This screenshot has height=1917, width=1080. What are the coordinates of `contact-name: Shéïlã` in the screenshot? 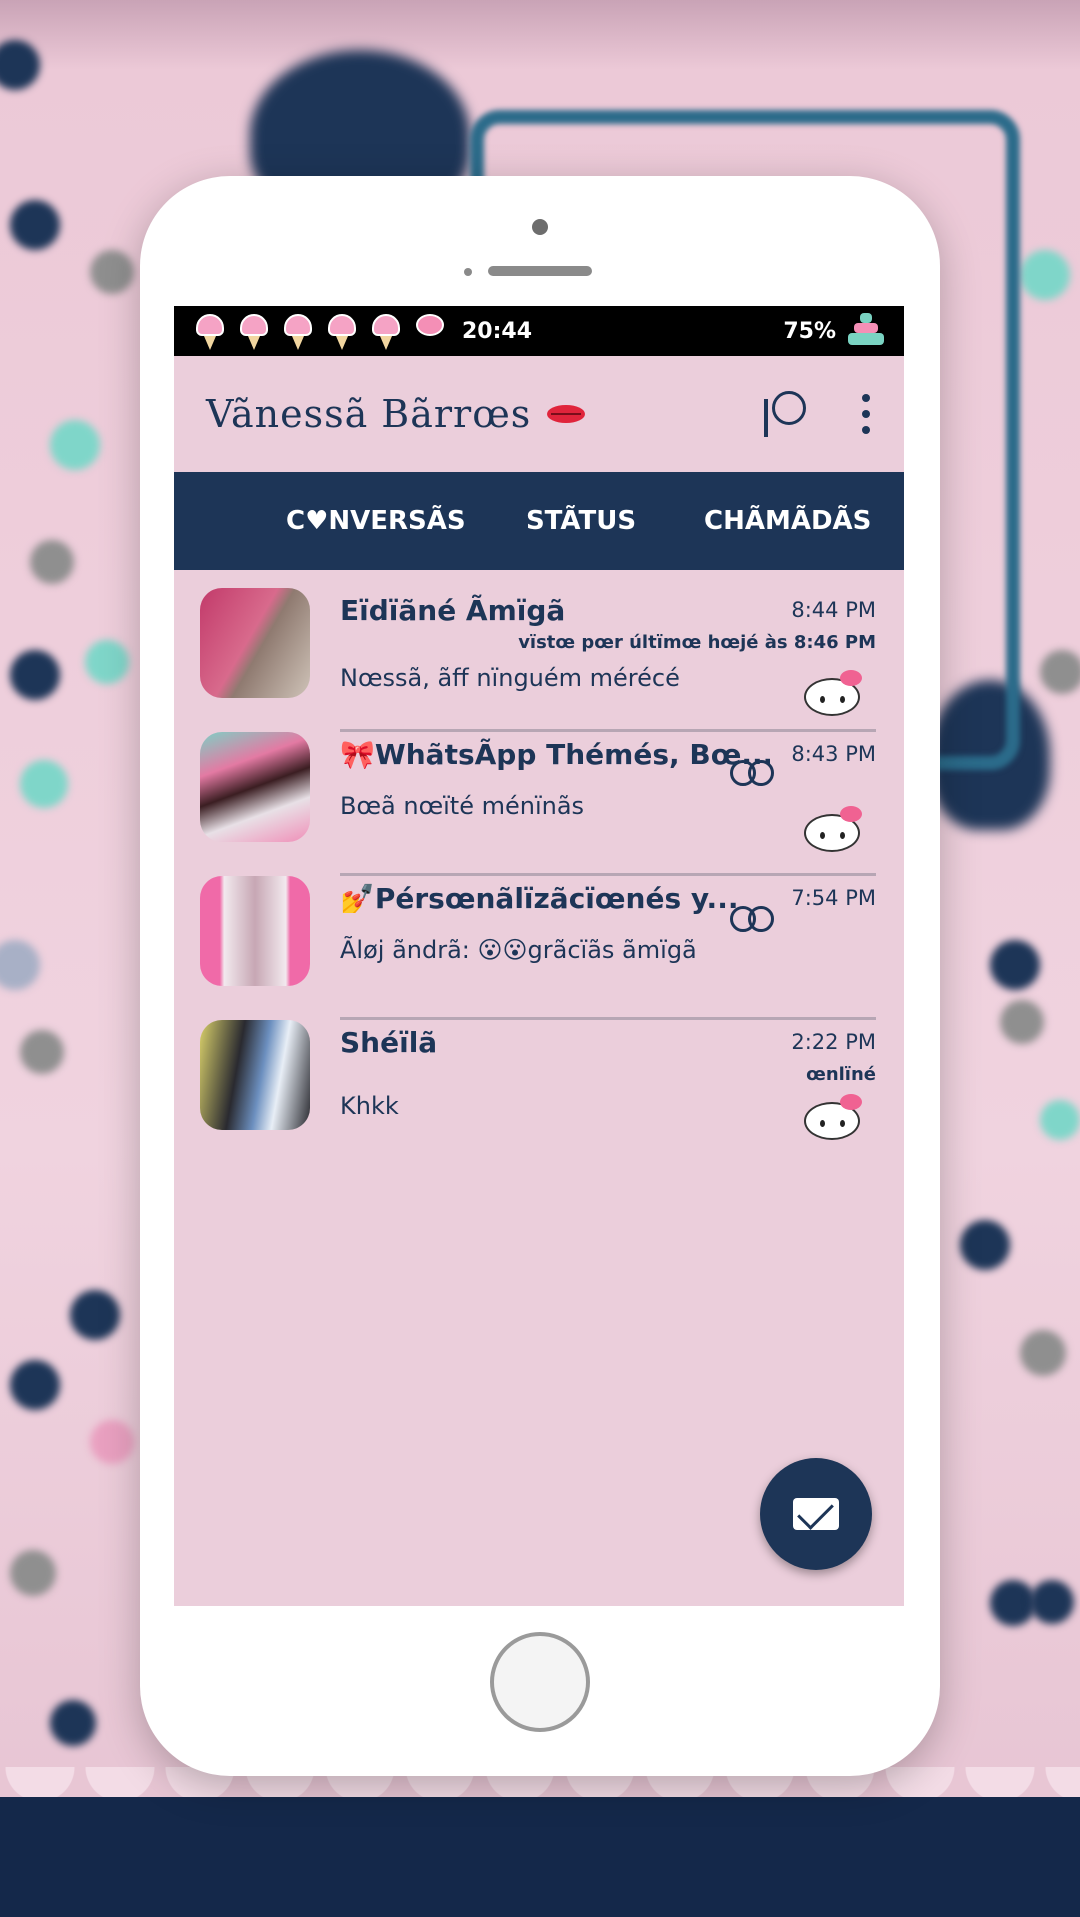 It's located at (389, 1042).